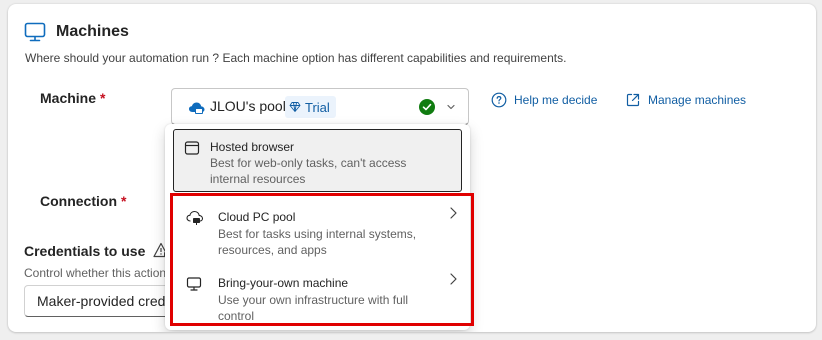  Describe the element at coordinates (248, 106) in the screenshot. I see `machine-selected-value: JLOU's pool` at that location.